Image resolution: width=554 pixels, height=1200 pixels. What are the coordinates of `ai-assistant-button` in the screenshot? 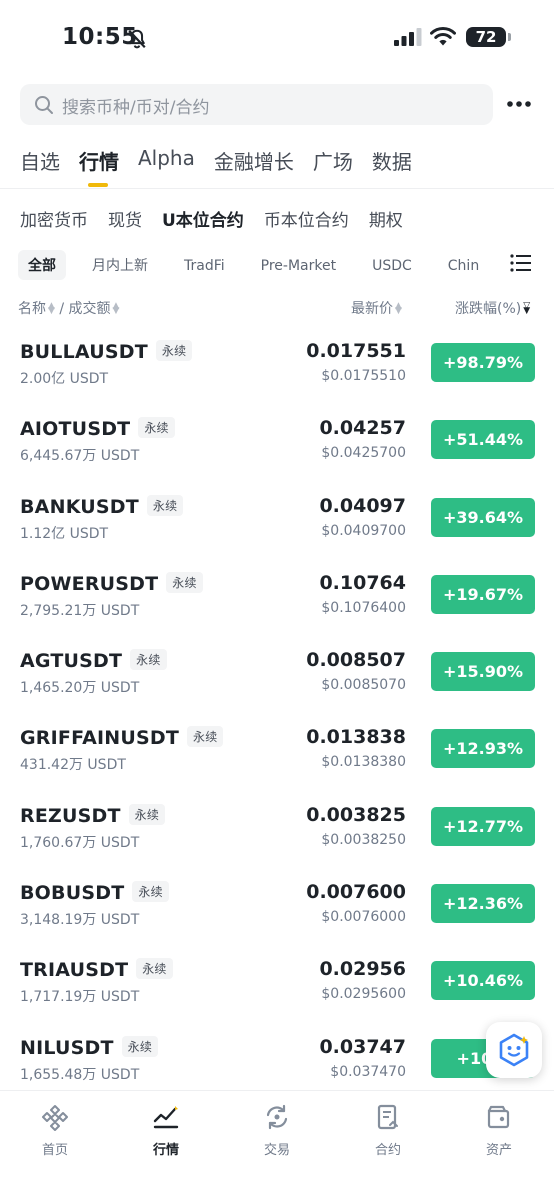 It's located at (514, 1050).